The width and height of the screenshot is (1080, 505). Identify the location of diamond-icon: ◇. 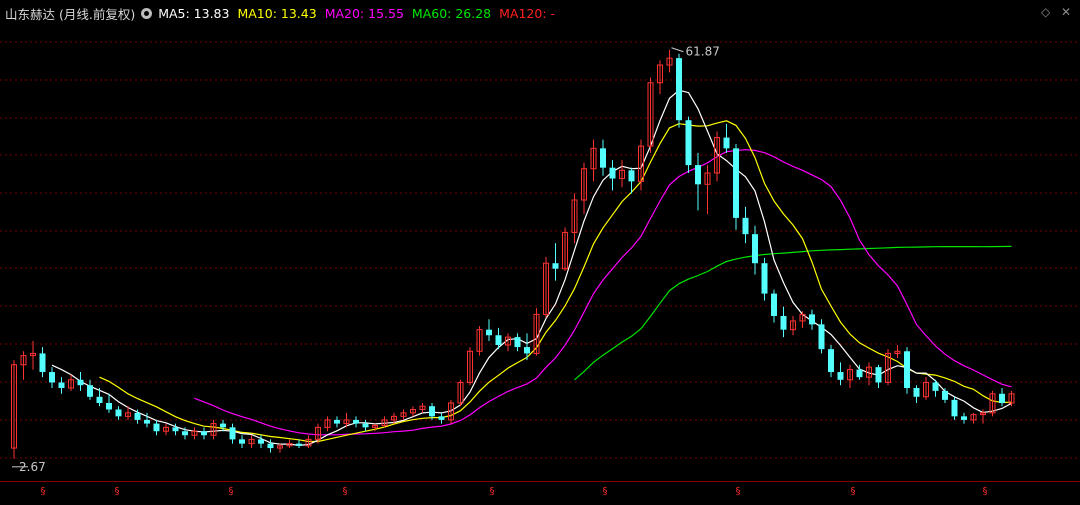
(1045, 12).